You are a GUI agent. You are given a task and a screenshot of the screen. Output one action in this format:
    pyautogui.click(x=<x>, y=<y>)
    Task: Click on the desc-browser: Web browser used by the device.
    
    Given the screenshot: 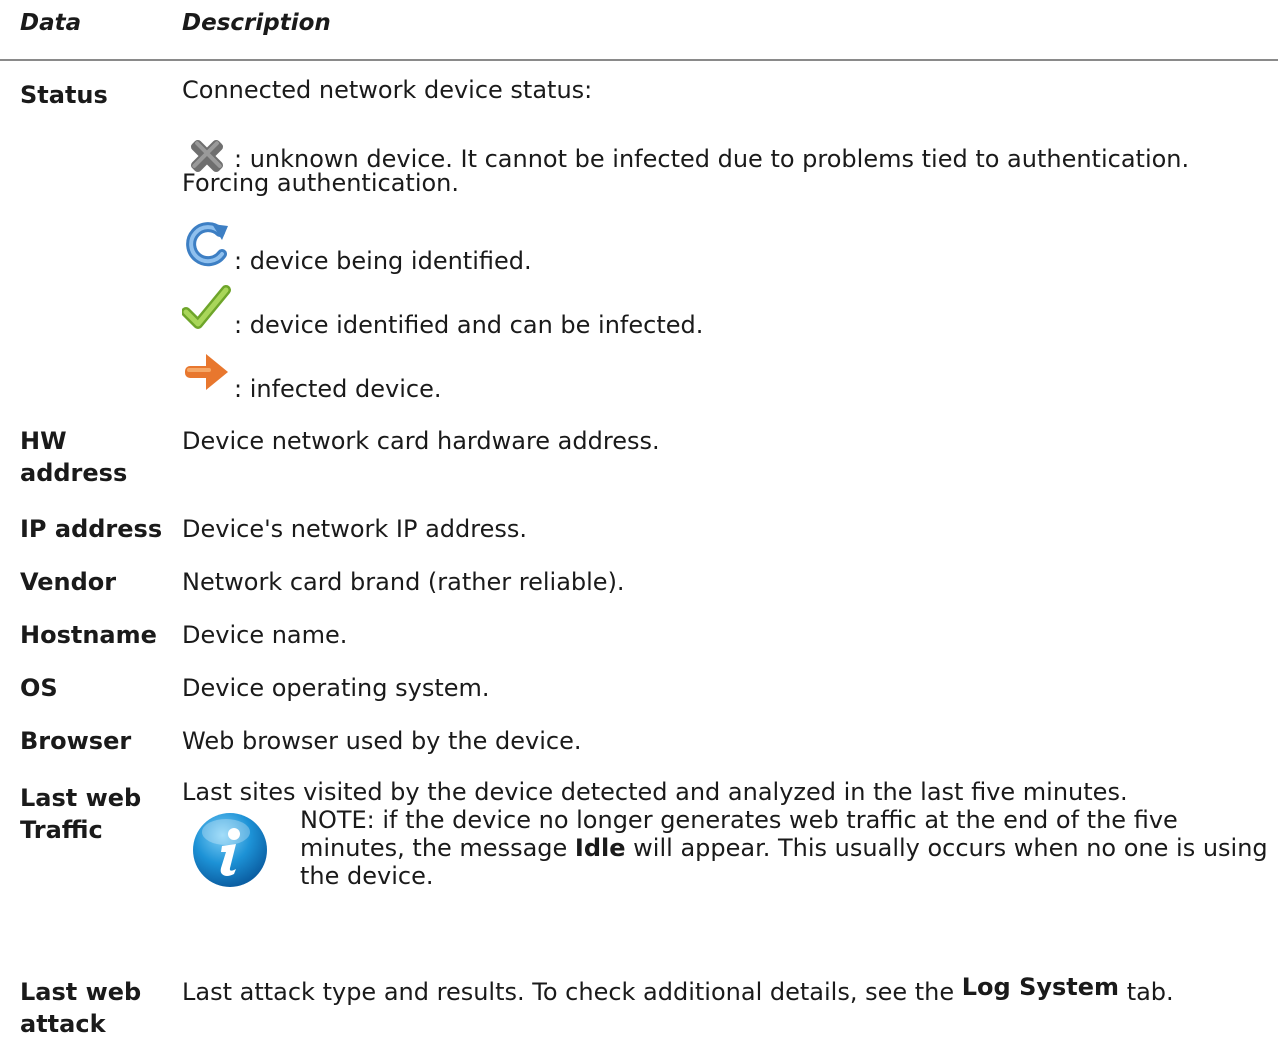 What is the action you would take?
    pyautogui.click(x=382, y=741)
    